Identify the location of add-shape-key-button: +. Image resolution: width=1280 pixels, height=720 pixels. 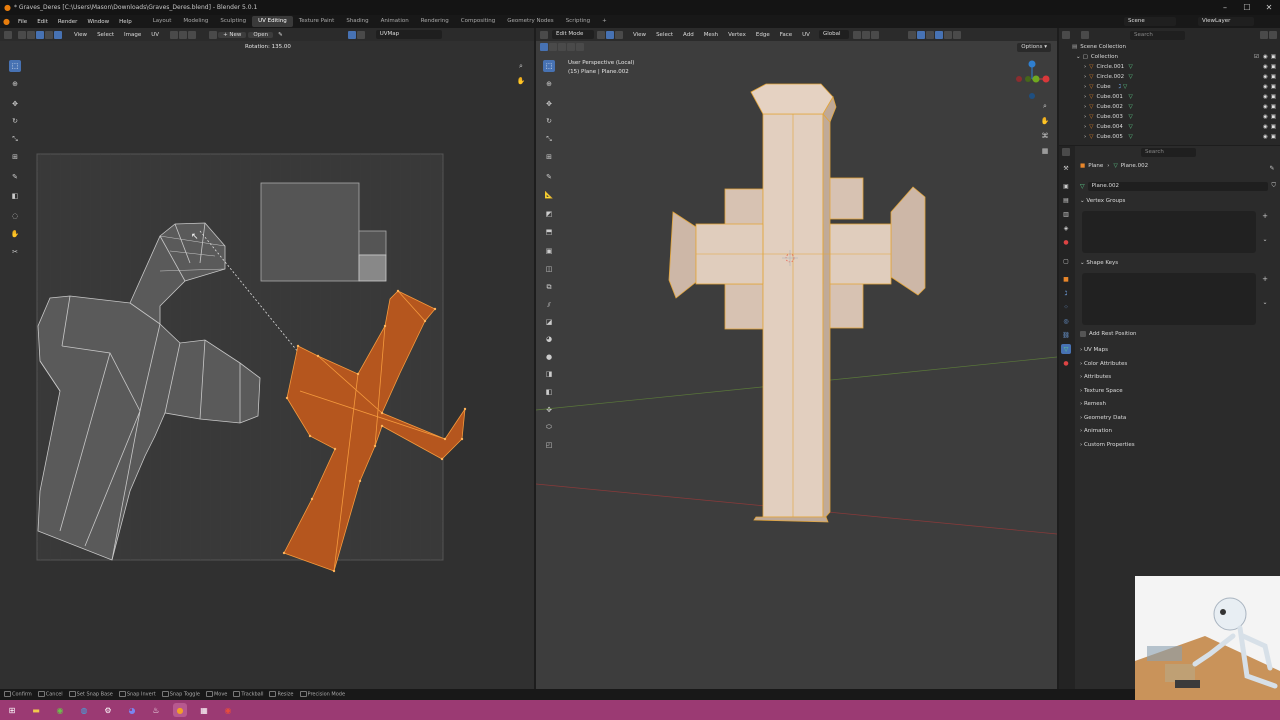
(1265, 279).